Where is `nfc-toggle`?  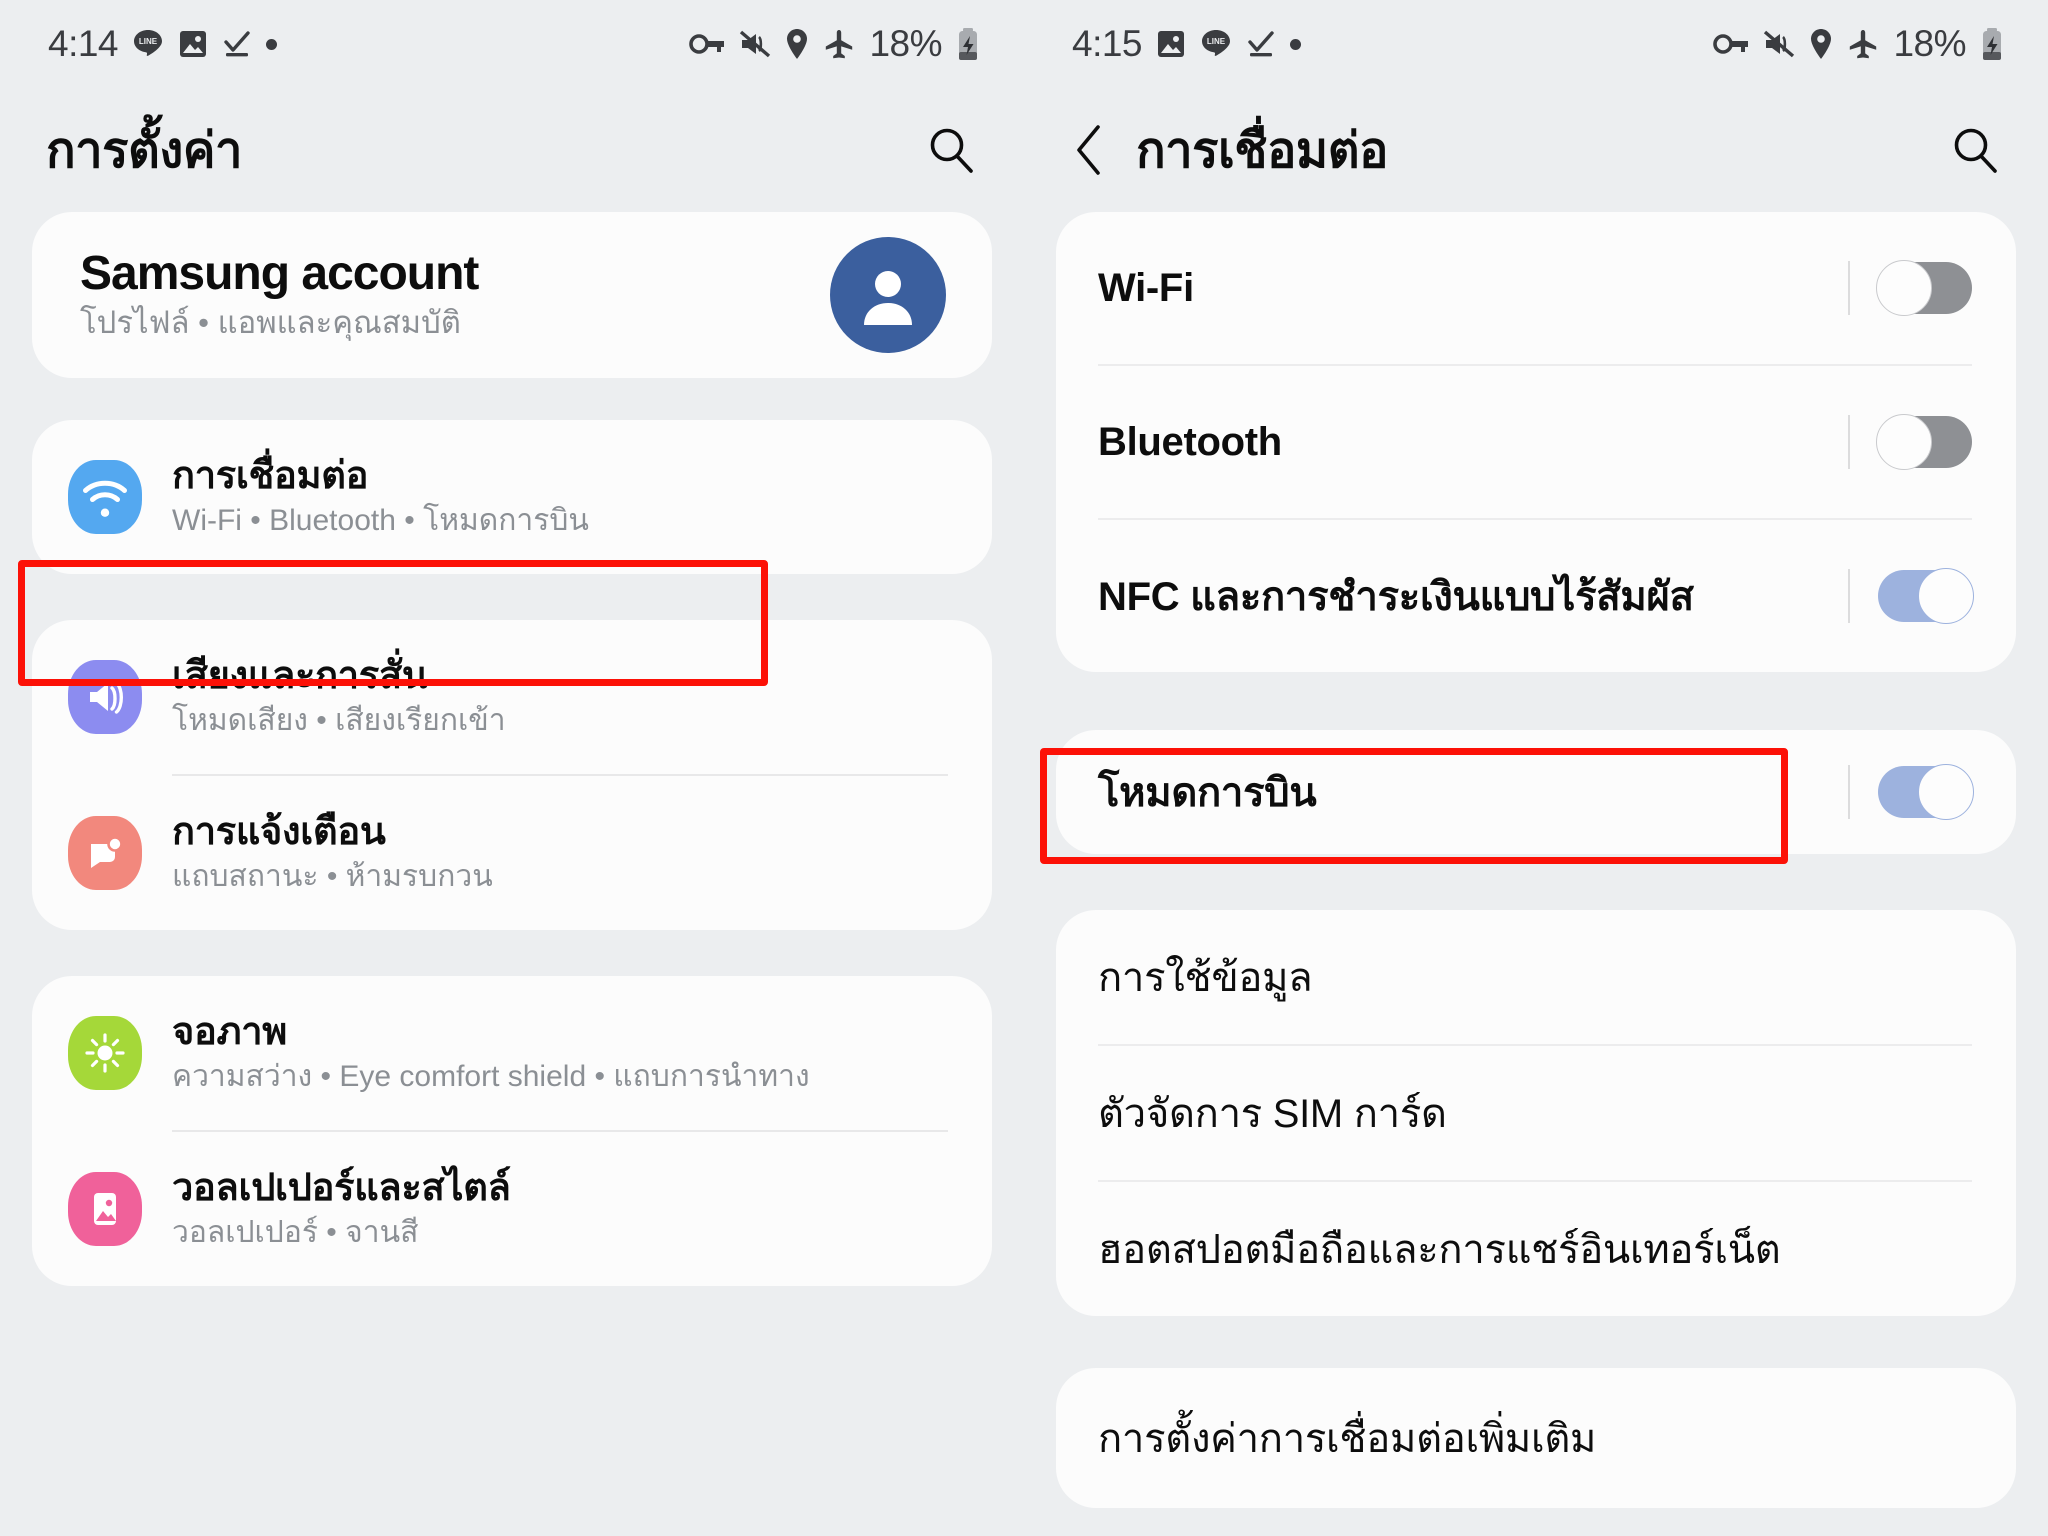
nfc-toggle is located at coordinates (1926, 596).